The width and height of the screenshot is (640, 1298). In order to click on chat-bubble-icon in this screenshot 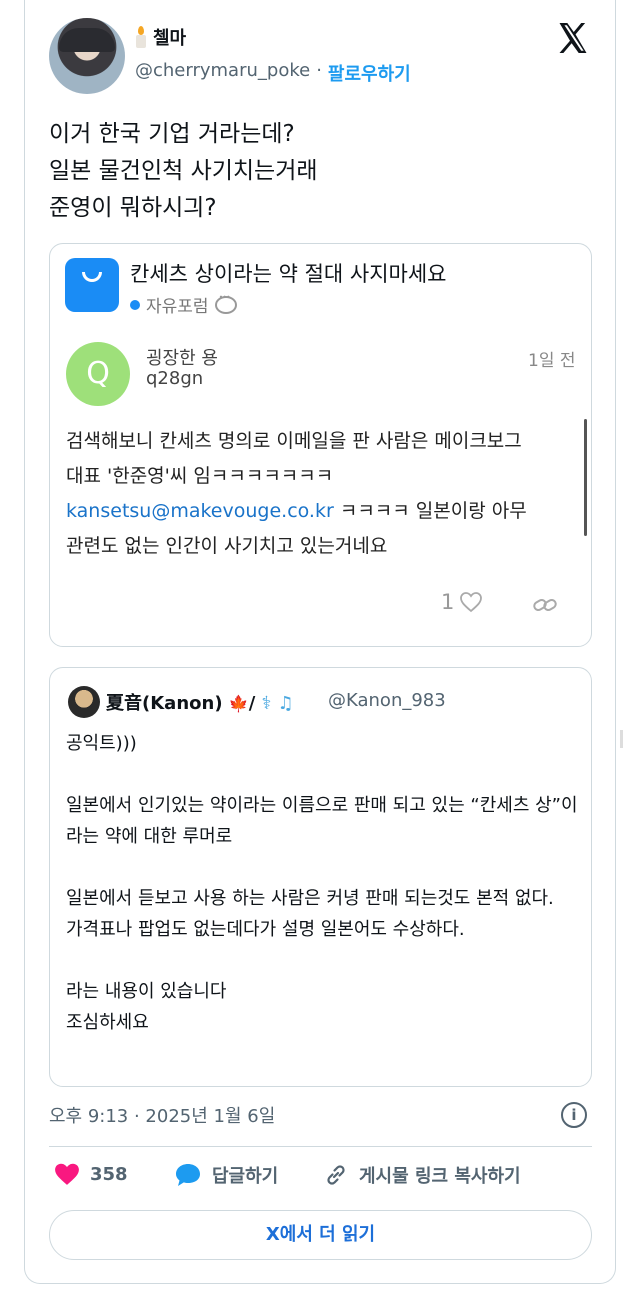, I will do `click(225, 303)`.